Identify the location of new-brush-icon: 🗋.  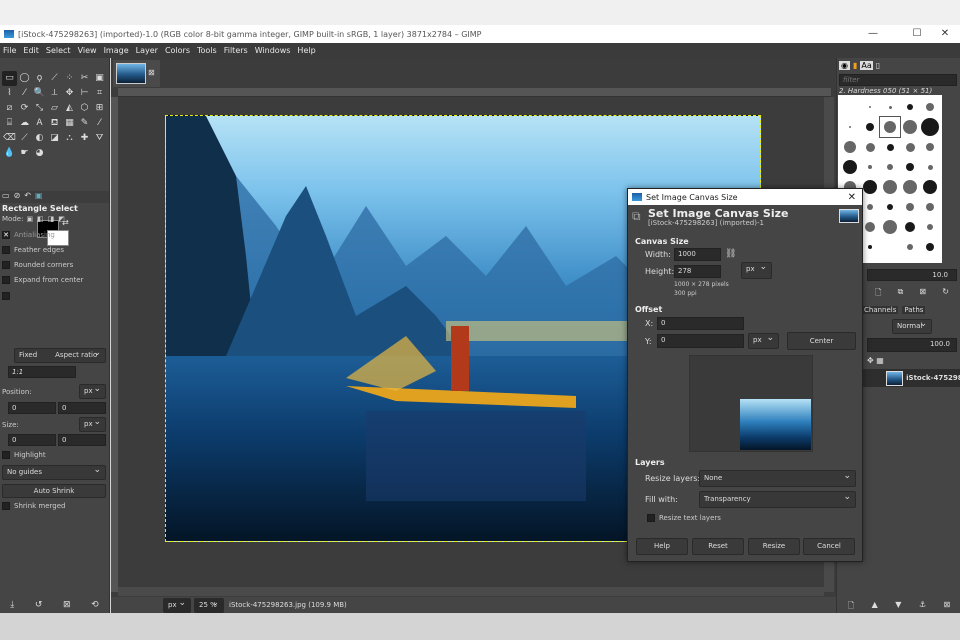
(878, 294).